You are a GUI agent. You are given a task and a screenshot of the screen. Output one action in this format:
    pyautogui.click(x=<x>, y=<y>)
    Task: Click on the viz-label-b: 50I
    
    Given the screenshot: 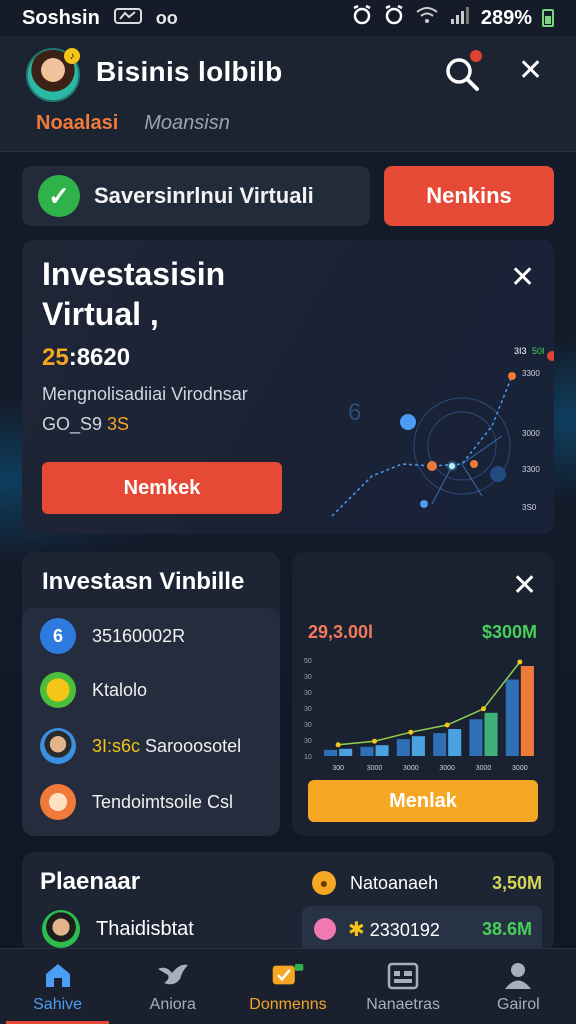 What is the action you would take?
    pyautogui.click(x=538, y=351)
    